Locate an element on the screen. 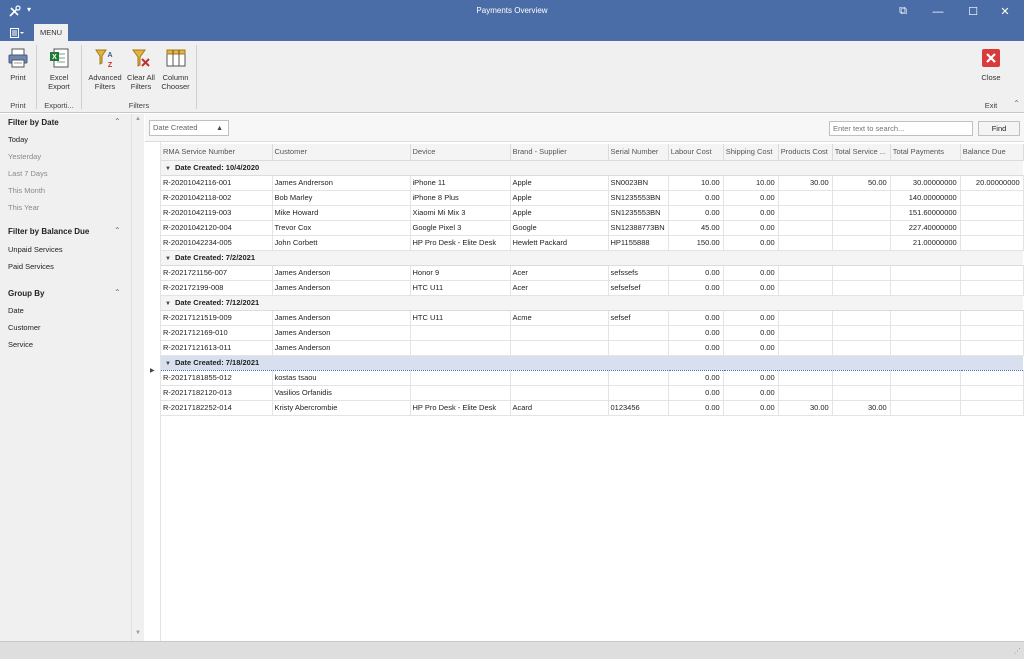  table-cell: 20.00000000 is located at coordinates (992, 183).